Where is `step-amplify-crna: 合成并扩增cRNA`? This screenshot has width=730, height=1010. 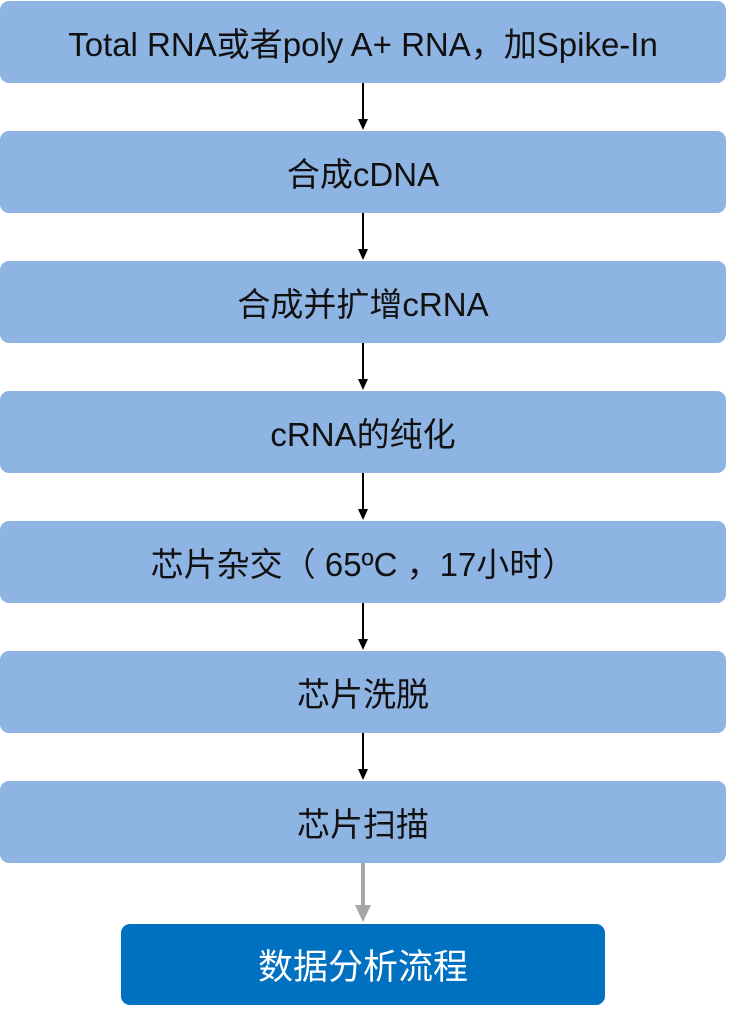
step-amplify-crna: 合成并扩增cRNA is located at coordinates (363, 302).